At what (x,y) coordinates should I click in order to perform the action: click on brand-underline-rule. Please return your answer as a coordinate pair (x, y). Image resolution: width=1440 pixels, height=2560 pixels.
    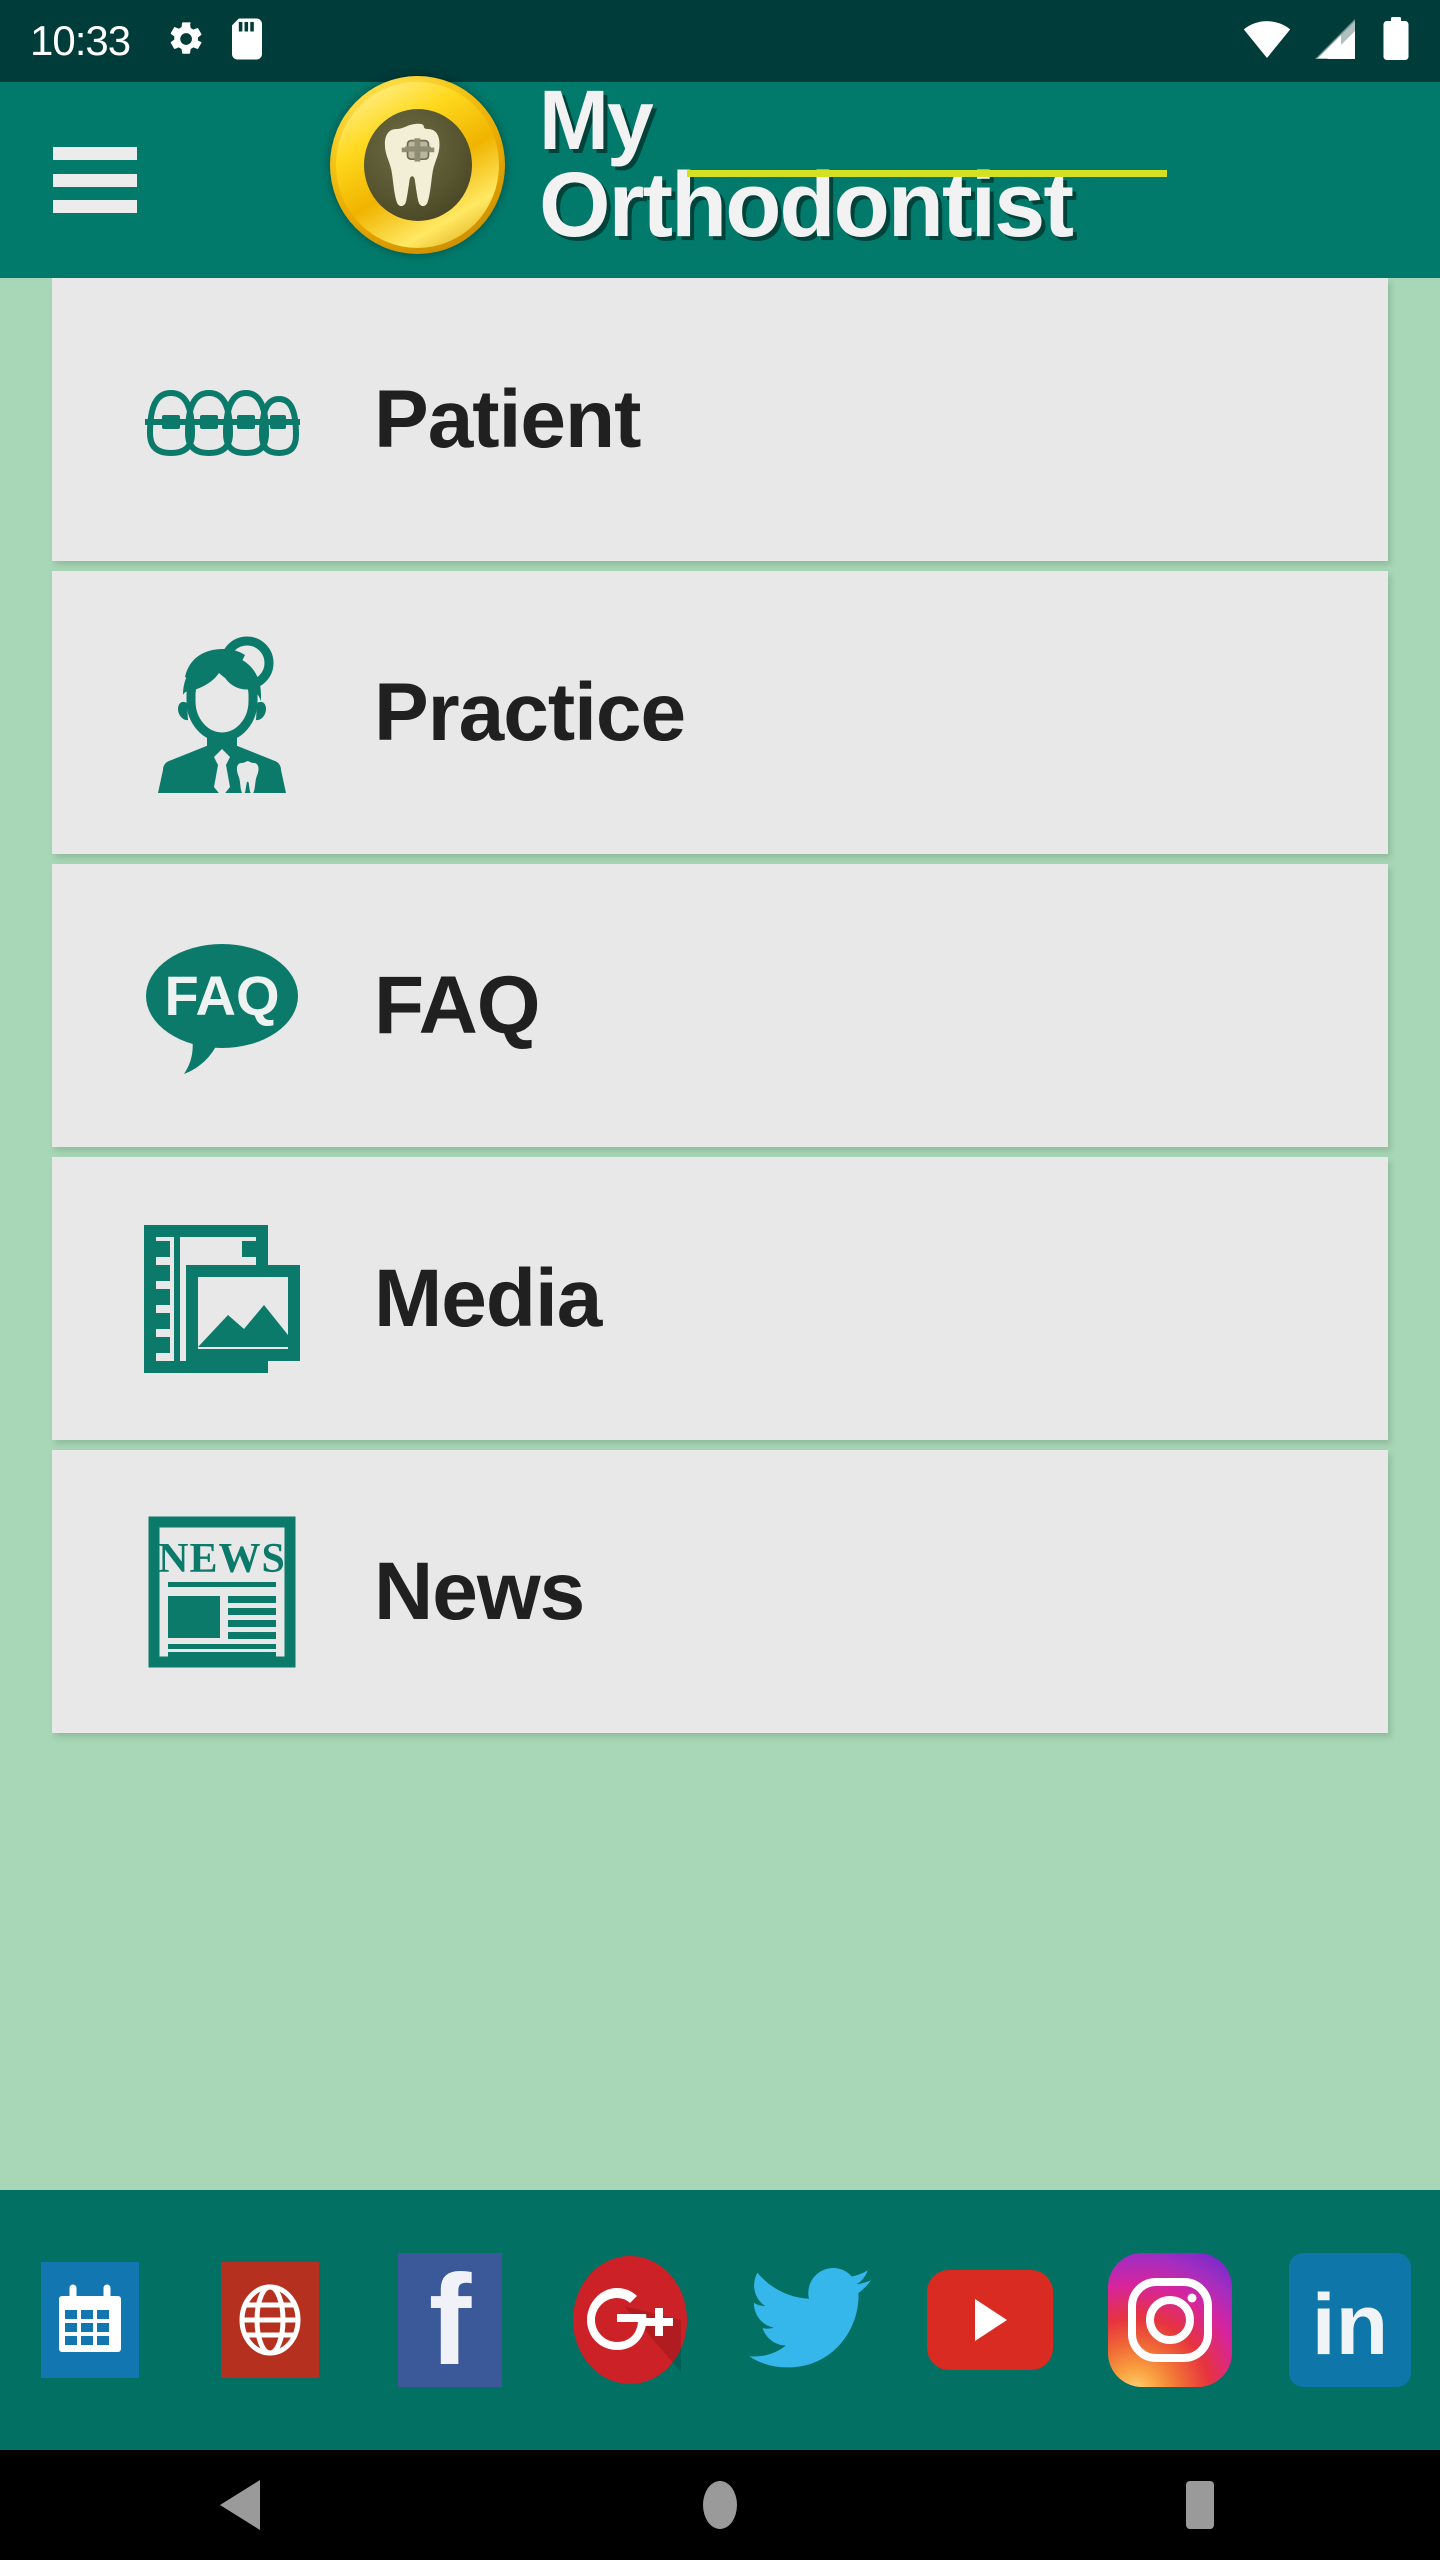
    Looking at the image, I should click on (927, 174).